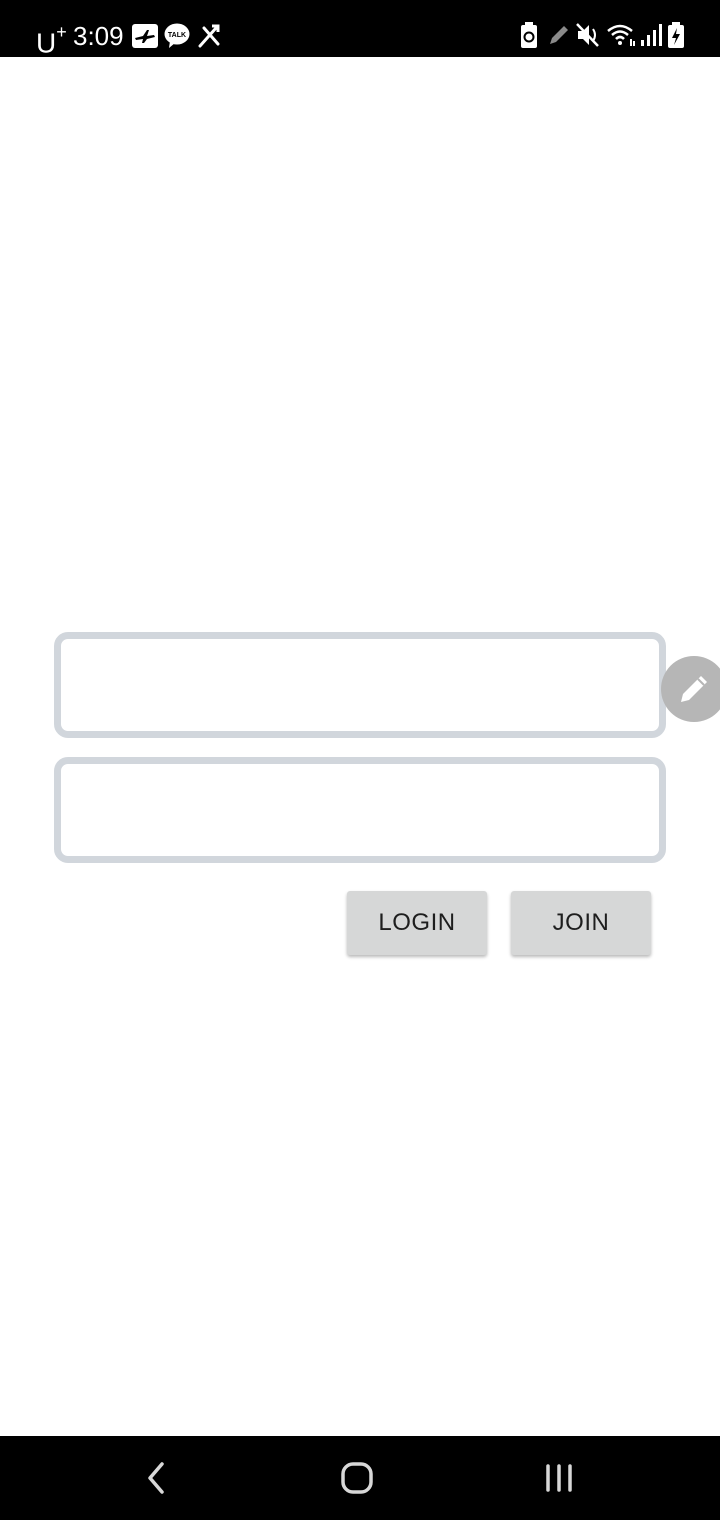 Image resolution: width=720 pixels, height=1520 pixels. What do you see at coordinates (357, 1478) in the screenshot?
I see `home-icon` at bounding box center [357, 1478].